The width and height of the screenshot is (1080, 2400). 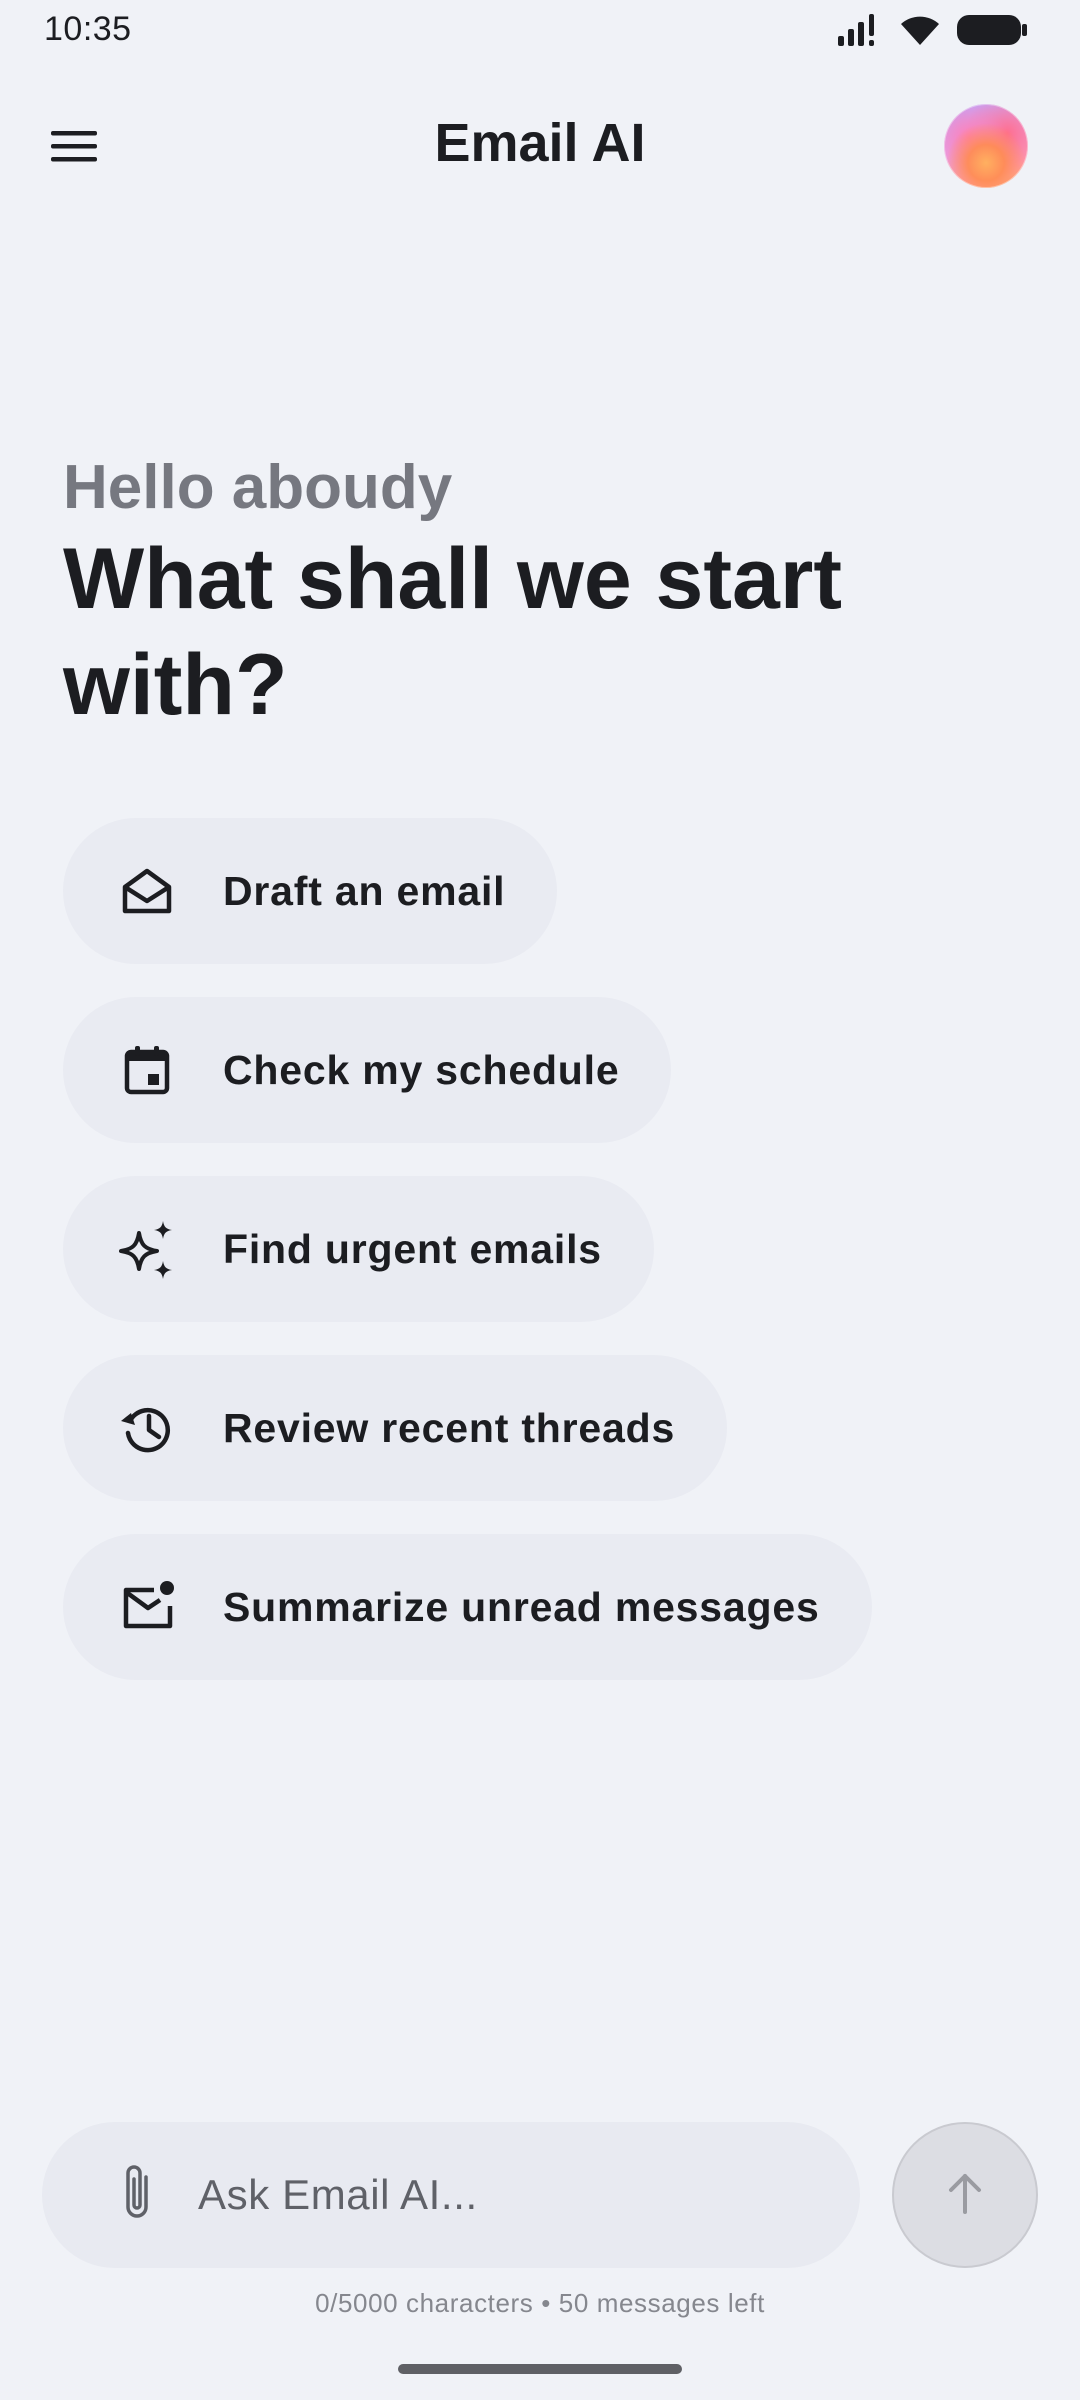 What do you see at coordinates (452, 632) in the screenshot?
I see `page-title: What shall we start with?` at bounding box center [452, 632].